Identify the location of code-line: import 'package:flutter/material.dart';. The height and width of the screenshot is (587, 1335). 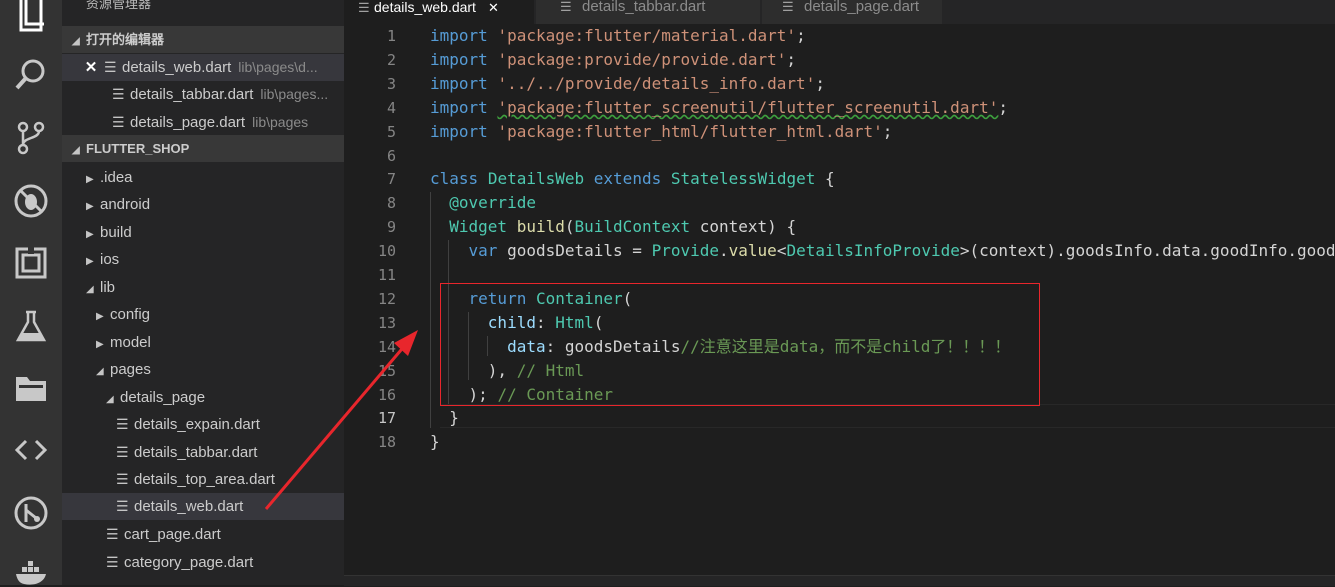
(618, 36).